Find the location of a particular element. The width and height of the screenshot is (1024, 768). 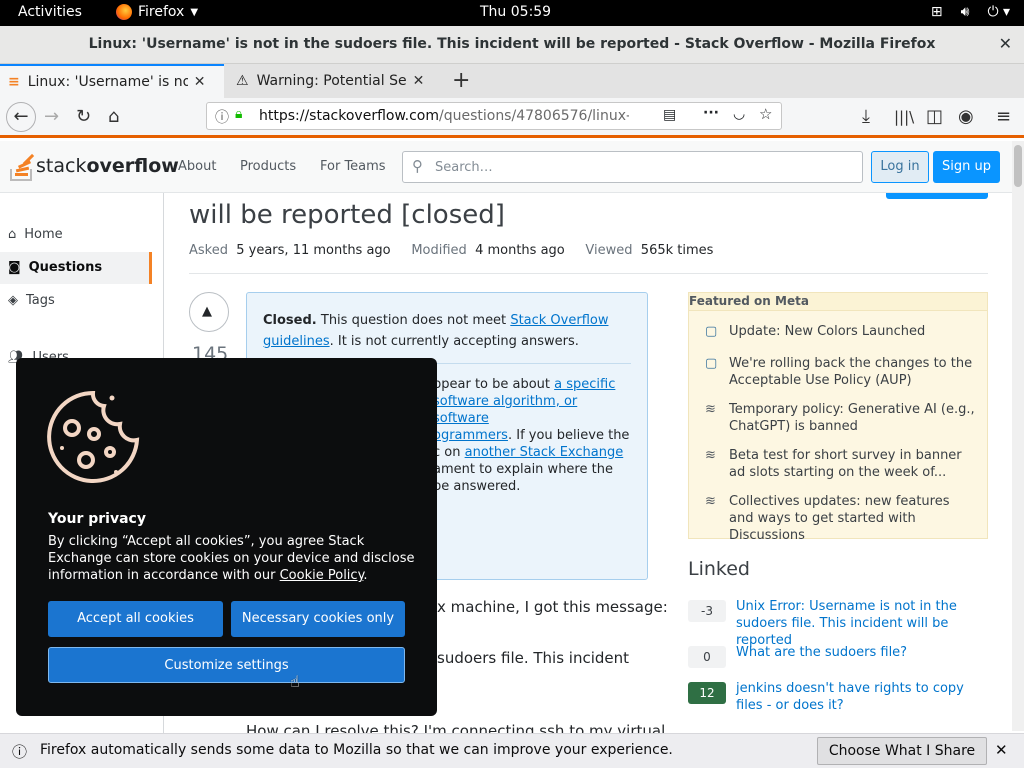

linked-score: 12 is located at coordinates (707, 693).